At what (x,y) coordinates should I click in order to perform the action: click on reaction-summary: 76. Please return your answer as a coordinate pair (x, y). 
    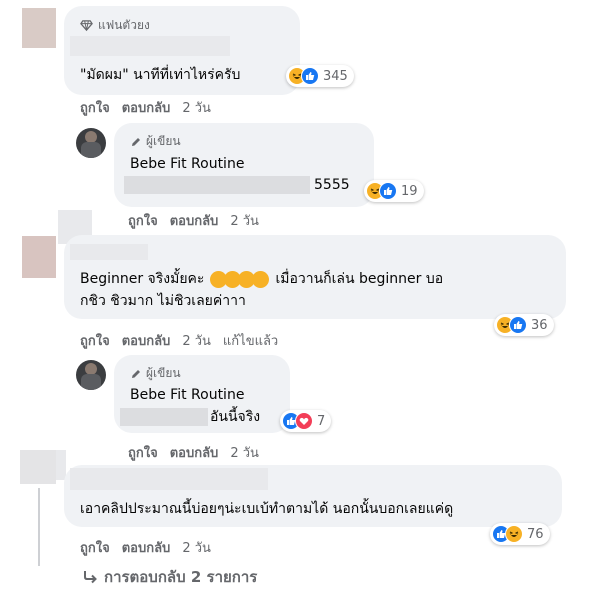
    Looking at the image, I should click on (520, 534).